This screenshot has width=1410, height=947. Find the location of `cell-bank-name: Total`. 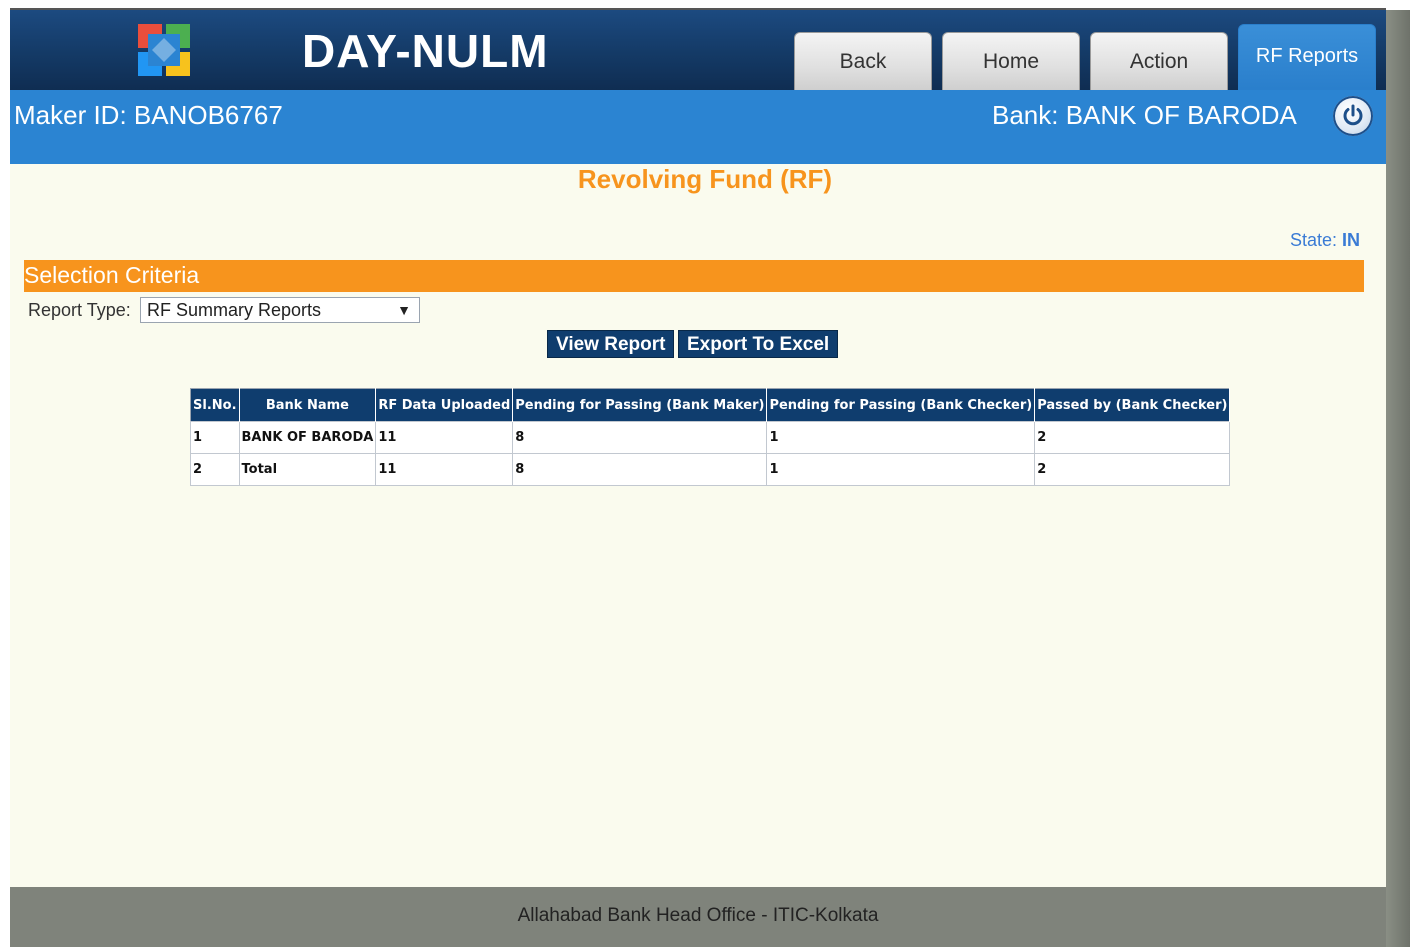

cell-bank-name: Total is located at coordinates (307, 469).